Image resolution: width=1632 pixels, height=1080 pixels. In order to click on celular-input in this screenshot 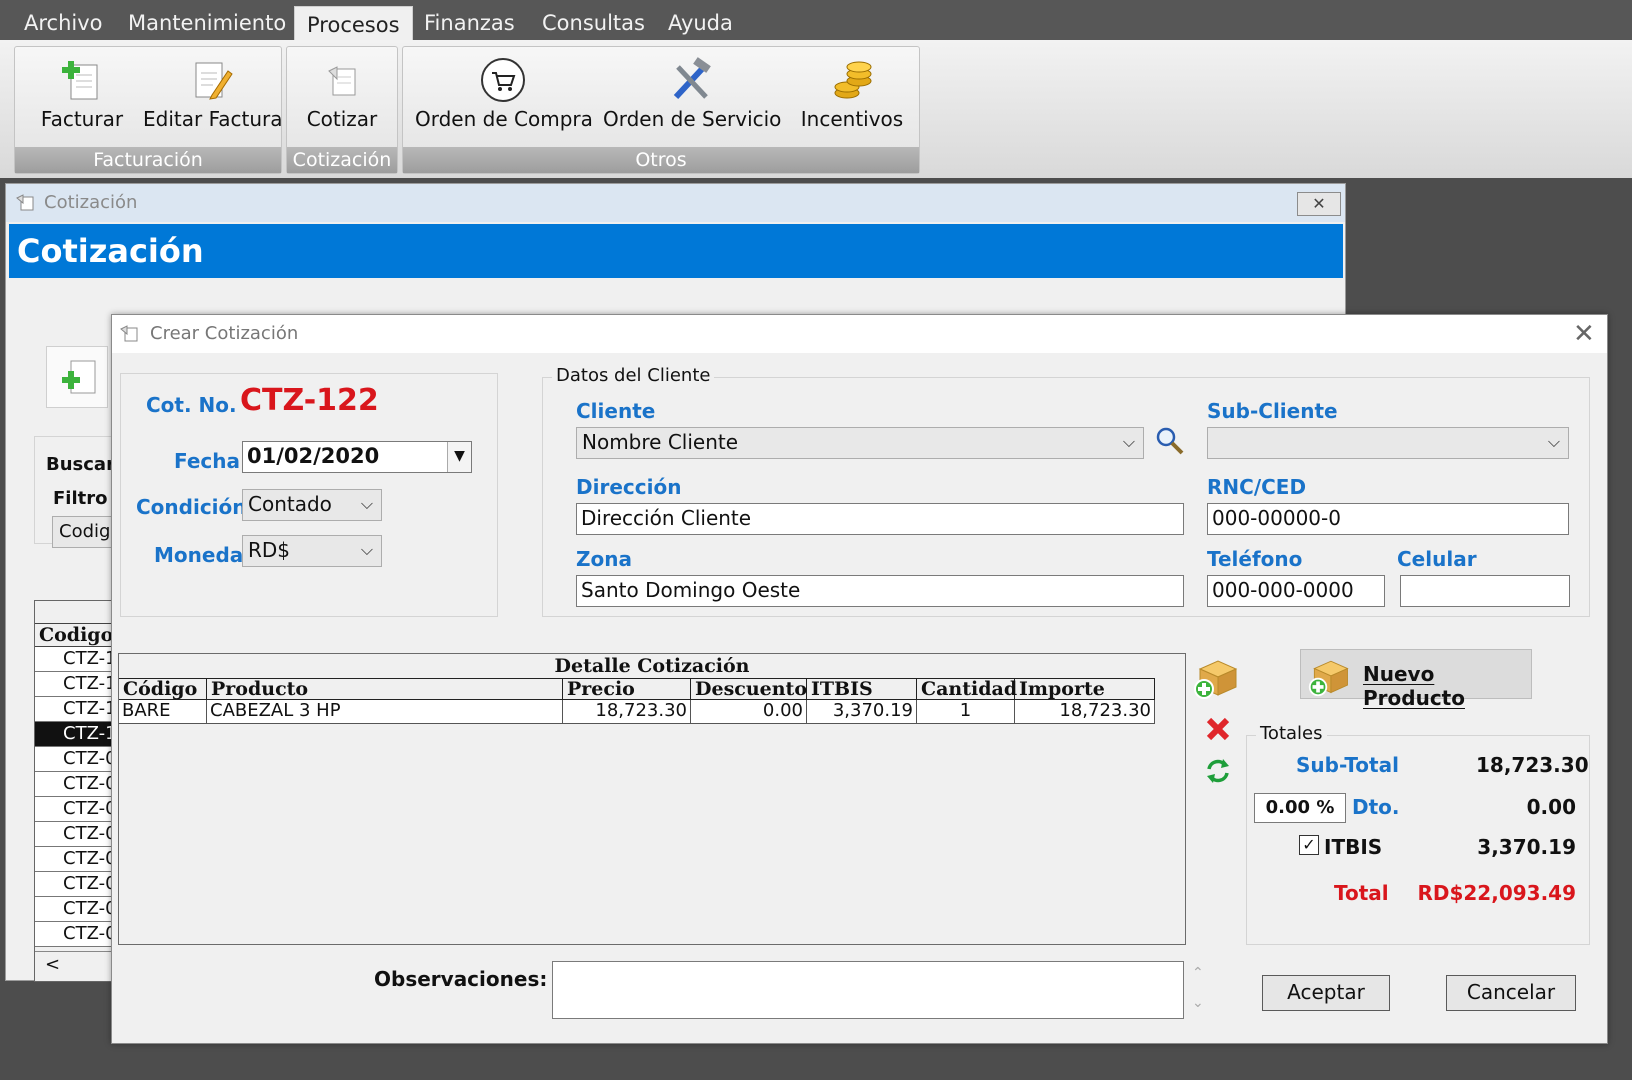, I will do `click(1485, 591)`.